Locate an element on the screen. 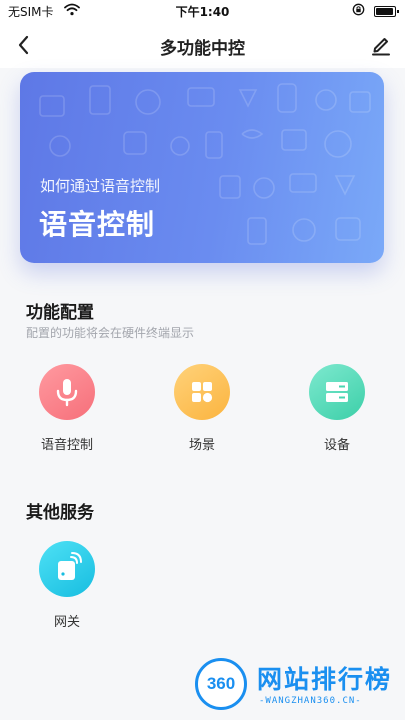  watermark-logo-text: 360 is located at coordinates (221, 683).